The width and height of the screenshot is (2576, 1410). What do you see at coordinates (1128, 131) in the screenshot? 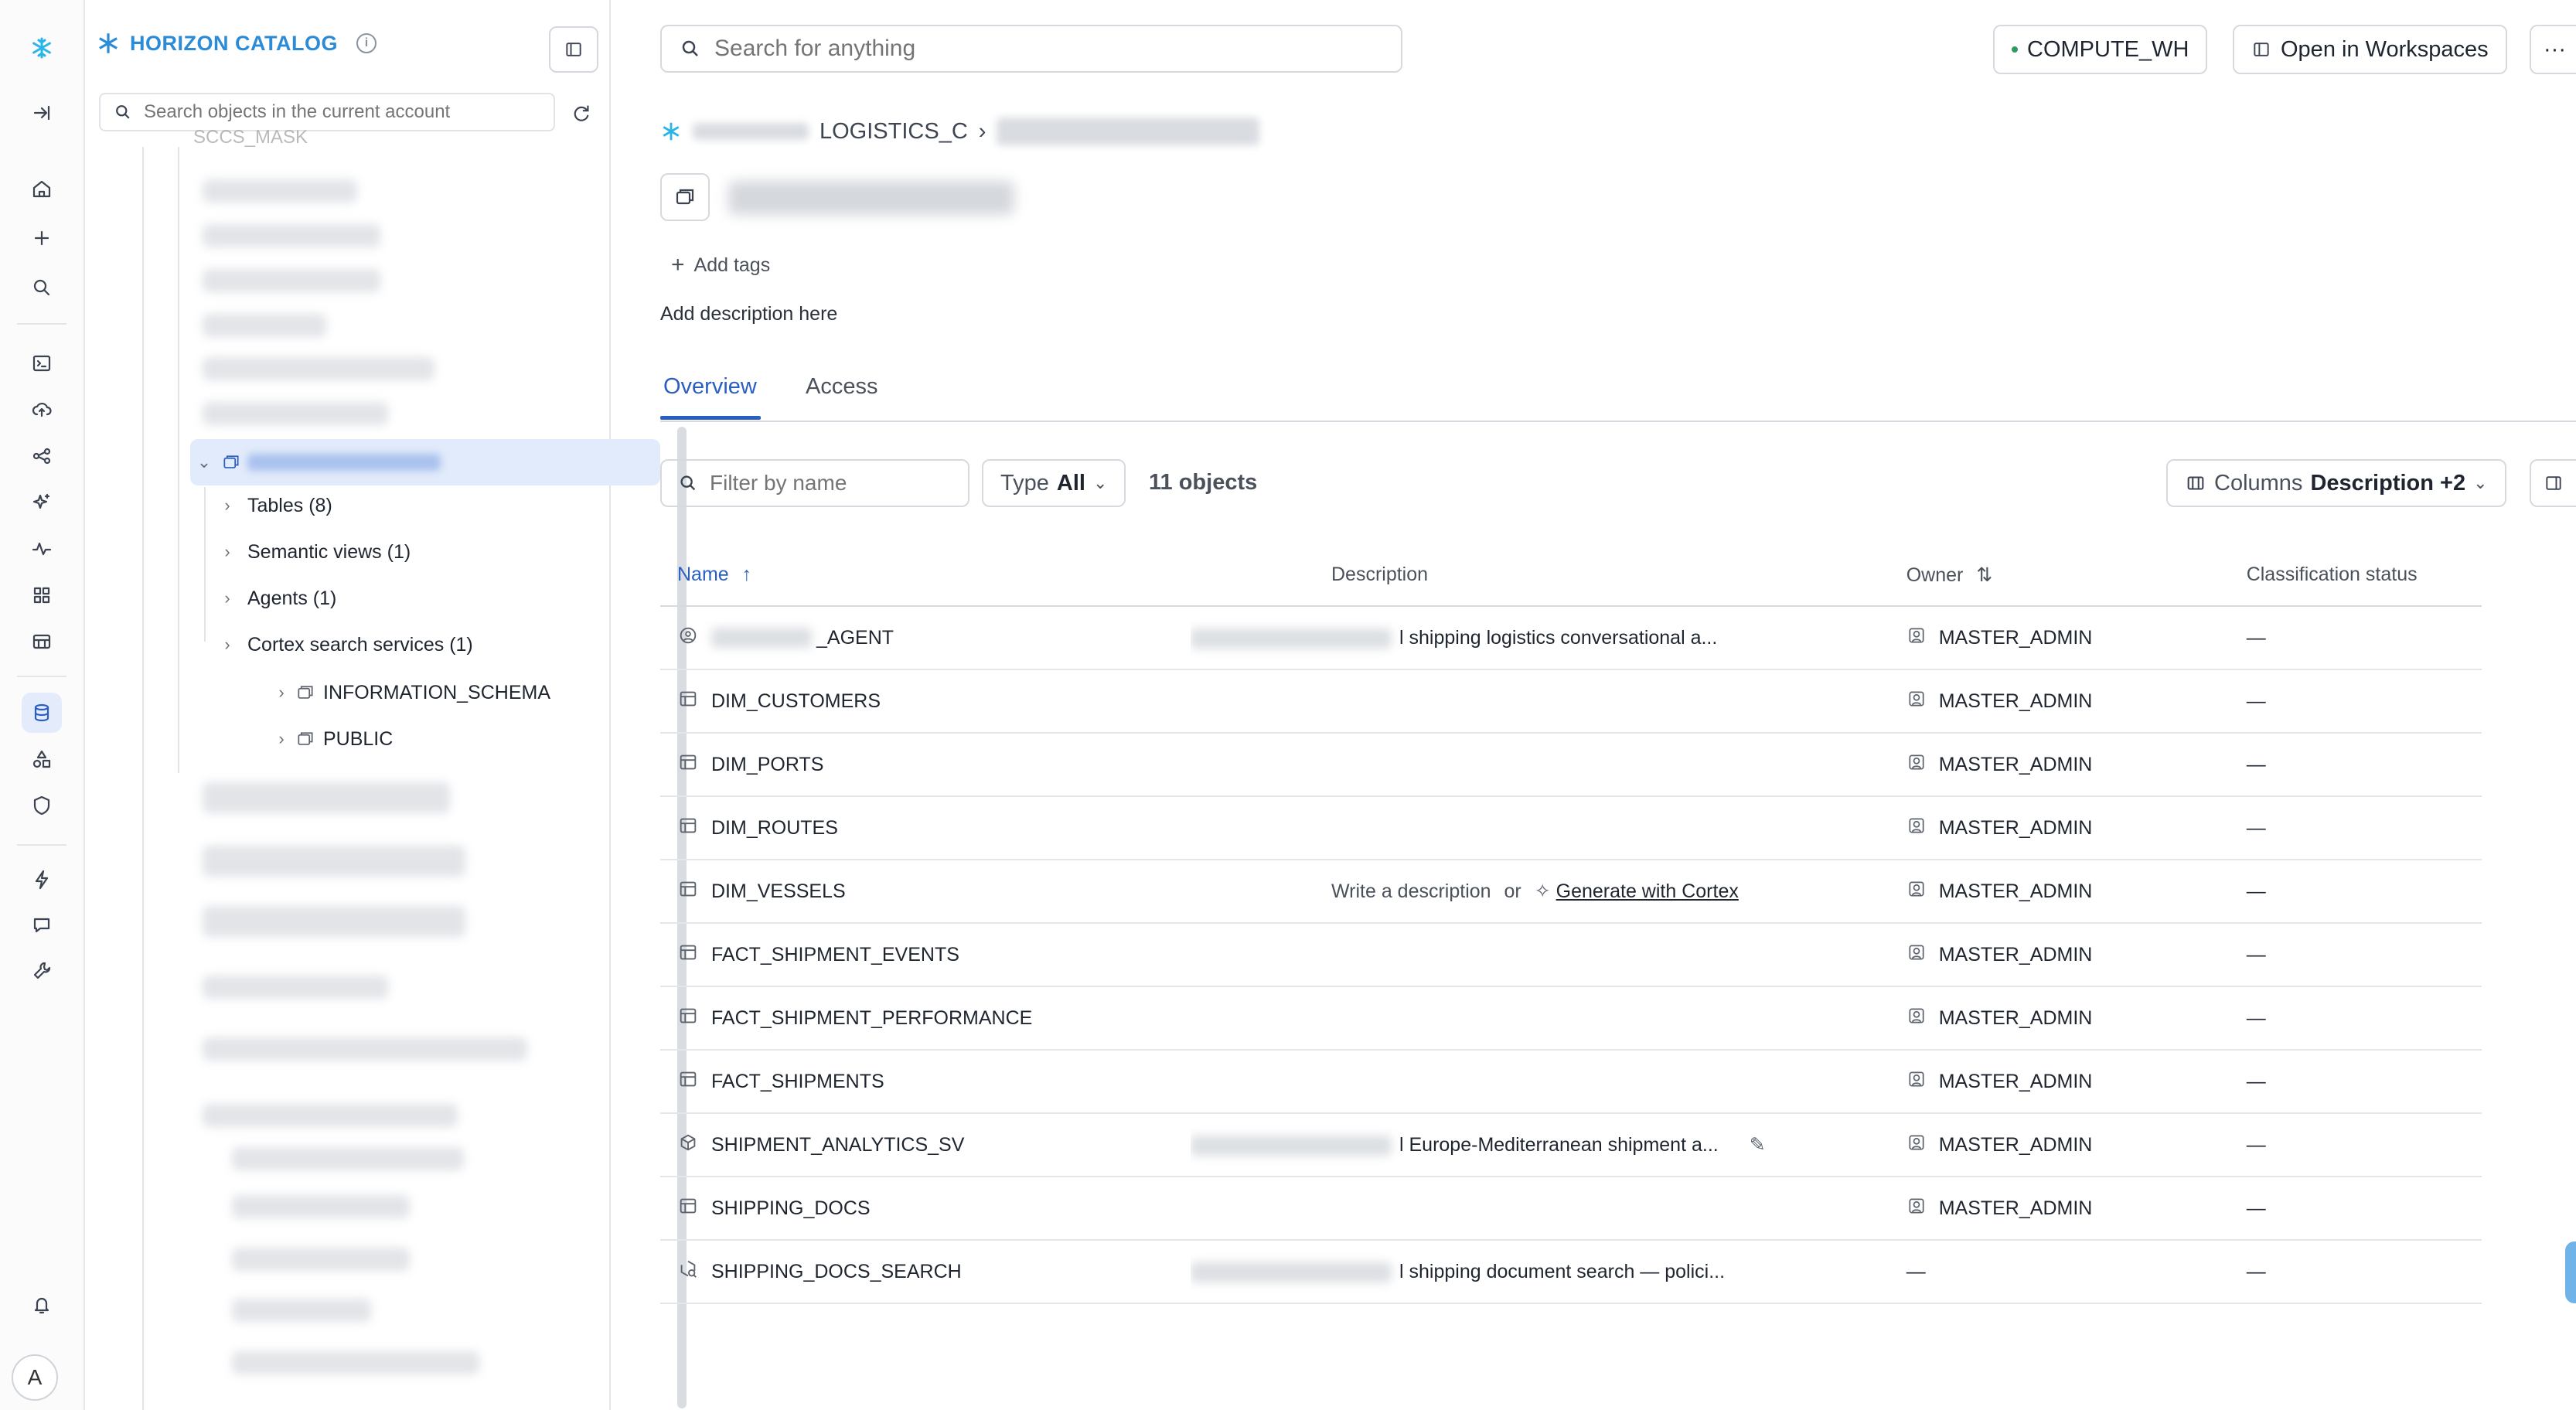
I see `breadcrumb-schema` at bounding box center [1128, 131].